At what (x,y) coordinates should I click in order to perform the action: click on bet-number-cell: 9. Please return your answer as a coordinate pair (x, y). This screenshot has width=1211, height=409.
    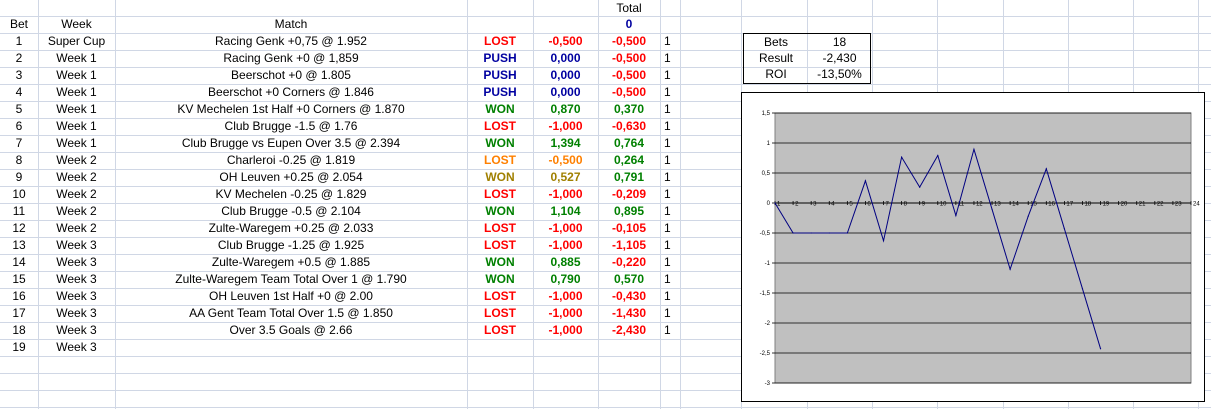
    Looking at the image, I should click on (19, 177).